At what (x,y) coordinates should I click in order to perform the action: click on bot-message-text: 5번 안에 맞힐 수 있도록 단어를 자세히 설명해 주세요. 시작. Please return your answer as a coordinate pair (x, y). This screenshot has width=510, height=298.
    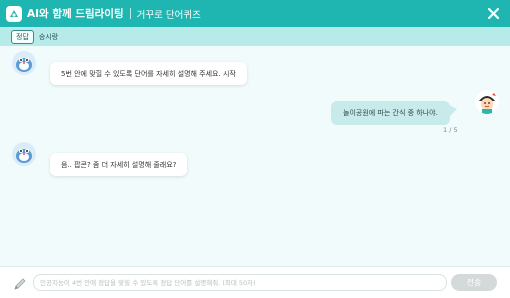
    Looking at the image, I should click on (148, 73).